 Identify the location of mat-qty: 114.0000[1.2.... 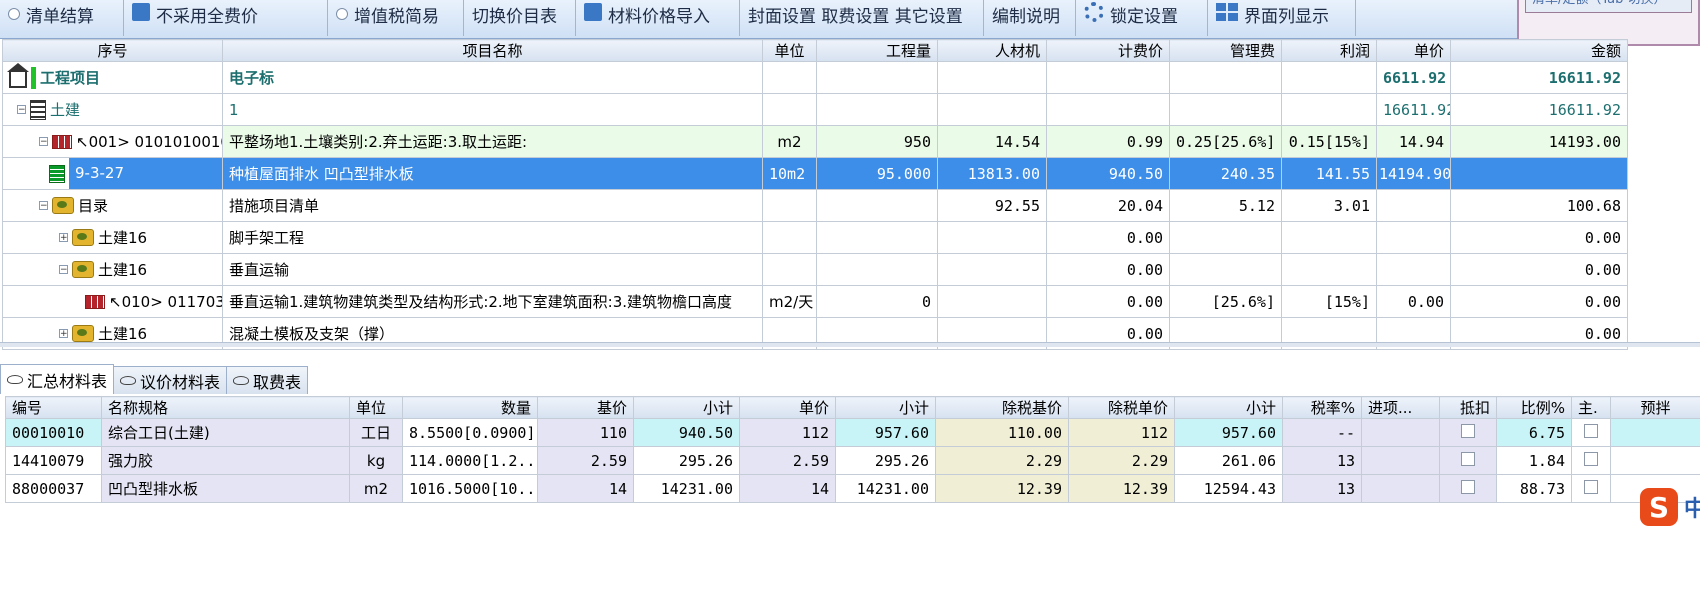
(470, 460).